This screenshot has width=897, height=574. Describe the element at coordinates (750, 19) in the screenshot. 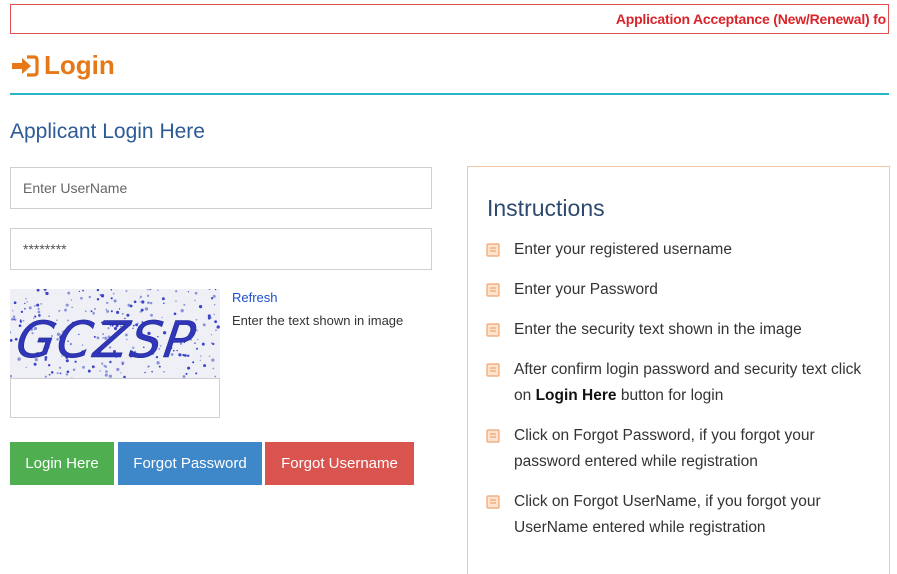

I see `marquee-text: Application Acceptance (New/Renewal) fo` at that location.